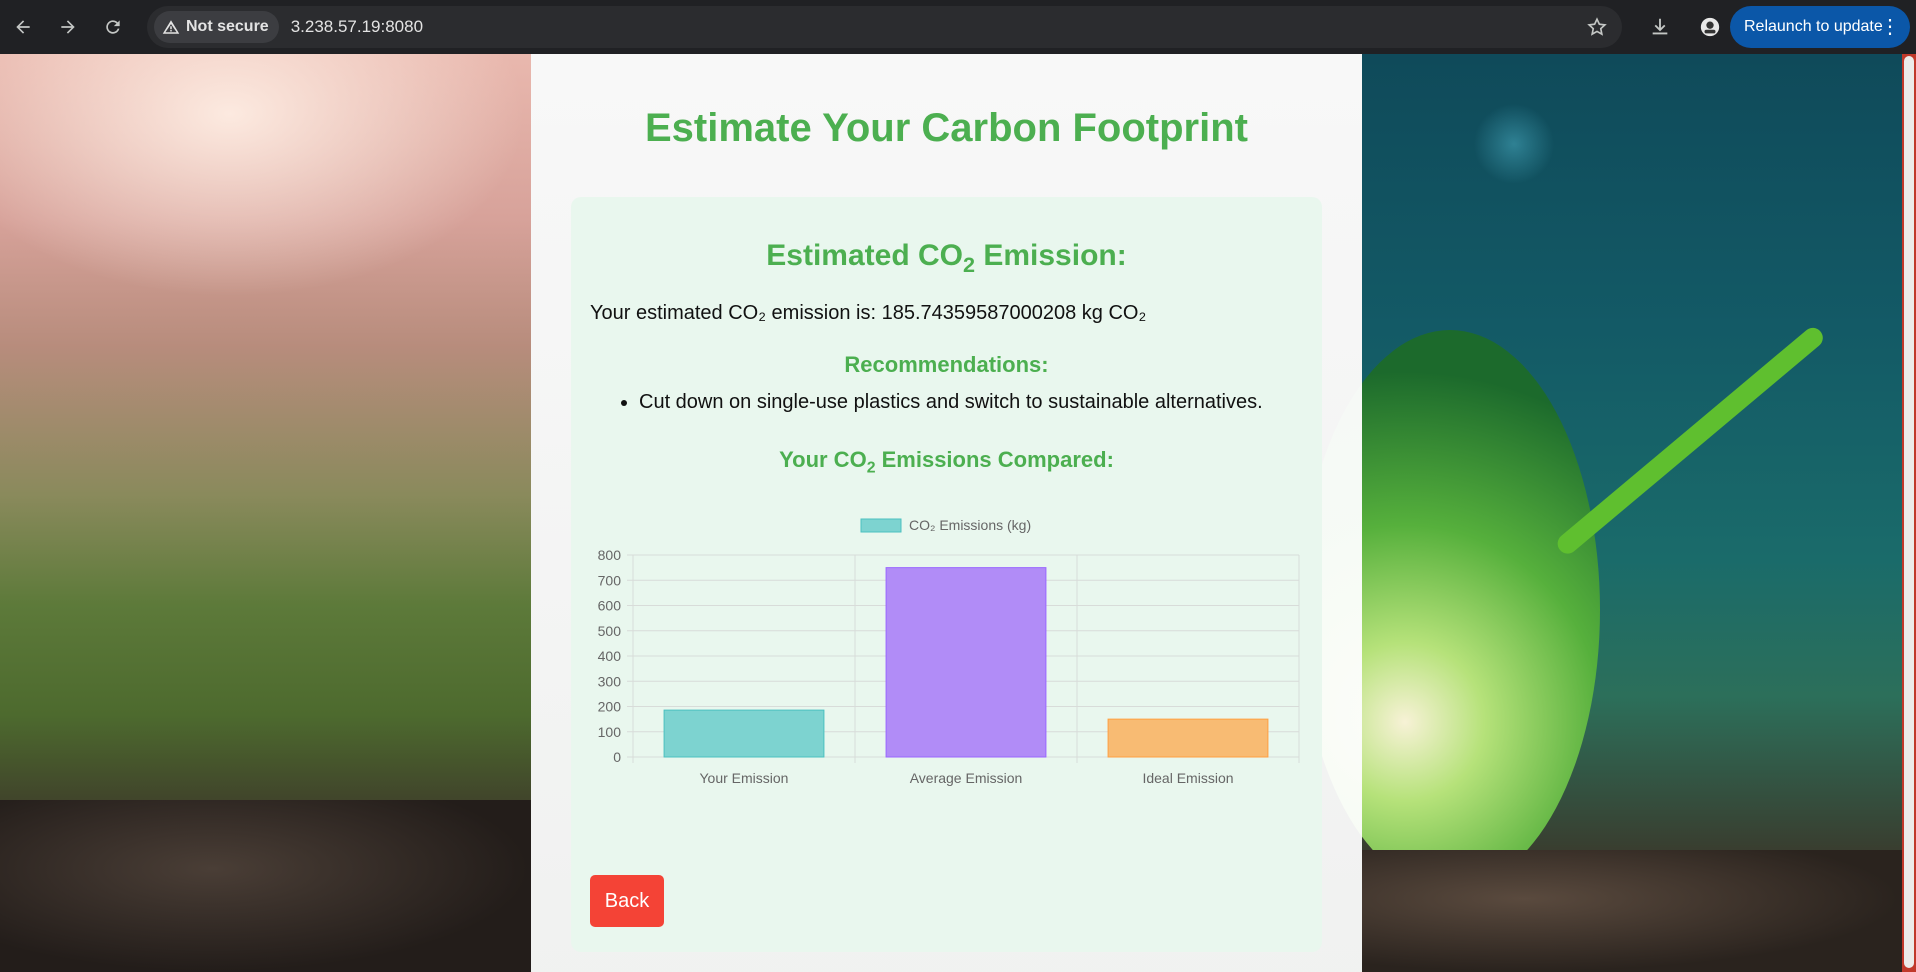 The height and width of the screenshot is (972, 1916). I want to click on download-icon, so click(1660, 27).